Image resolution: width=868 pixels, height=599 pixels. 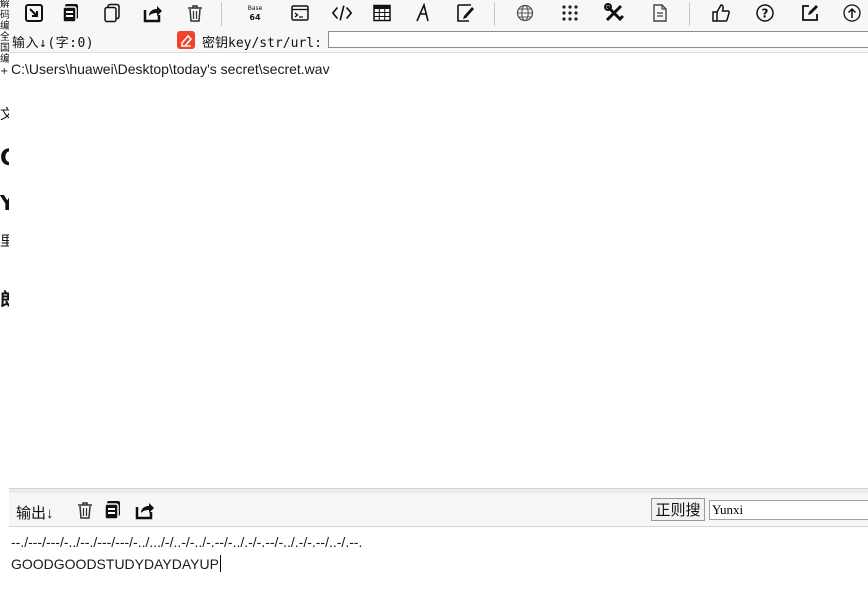 I want to click on input-label: 输入↓(字:0), so click(x=53, y=43).